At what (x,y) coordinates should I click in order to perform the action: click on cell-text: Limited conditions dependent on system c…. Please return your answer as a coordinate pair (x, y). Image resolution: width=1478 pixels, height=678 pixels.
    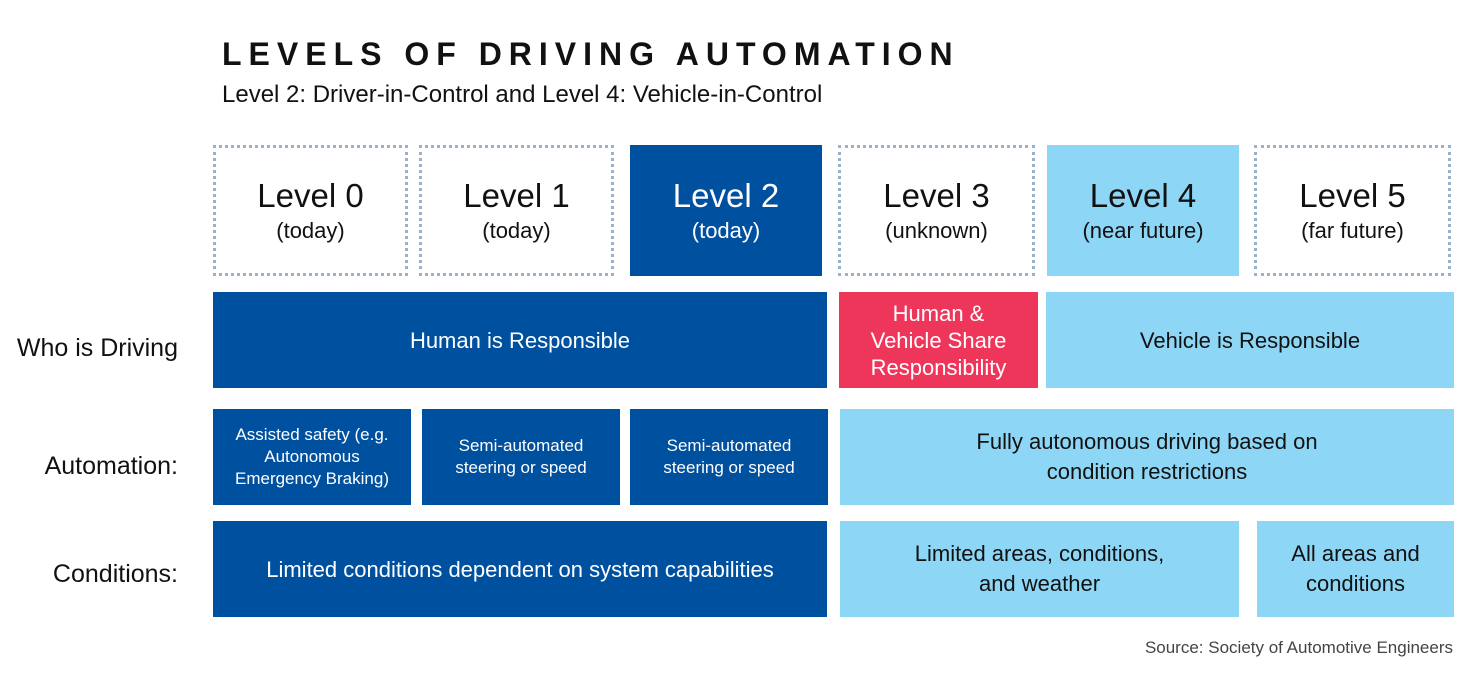
    Looking at the image, I should click on (520, 569).